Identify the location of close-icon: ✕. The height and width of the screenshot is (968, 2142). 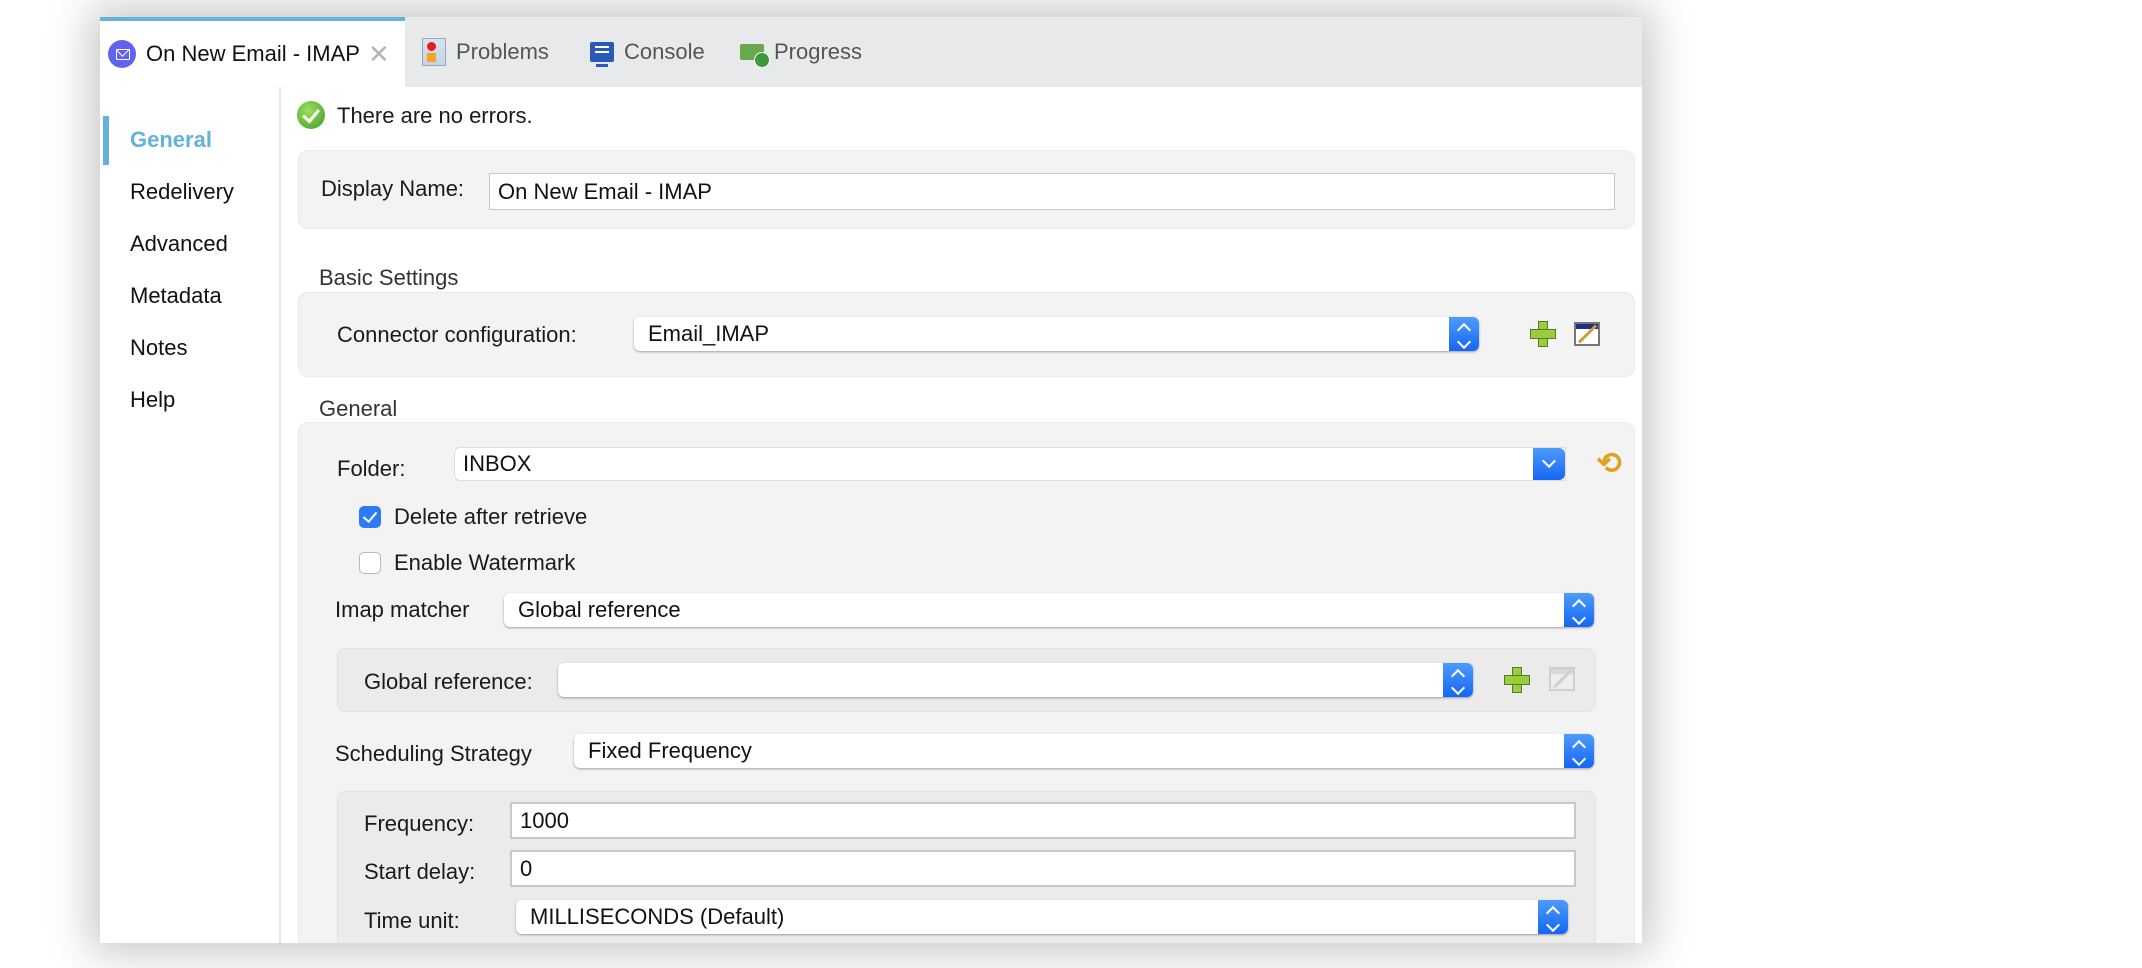
(379, 54).